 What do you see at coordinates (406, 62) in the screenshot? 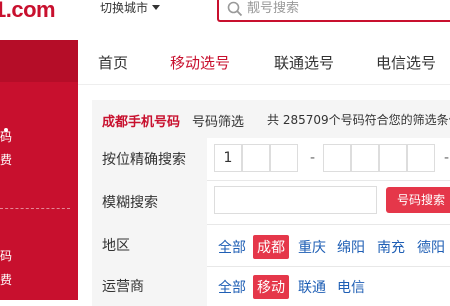
I see `nav-telecom: 电信选号` at bounding box center [406, 62].